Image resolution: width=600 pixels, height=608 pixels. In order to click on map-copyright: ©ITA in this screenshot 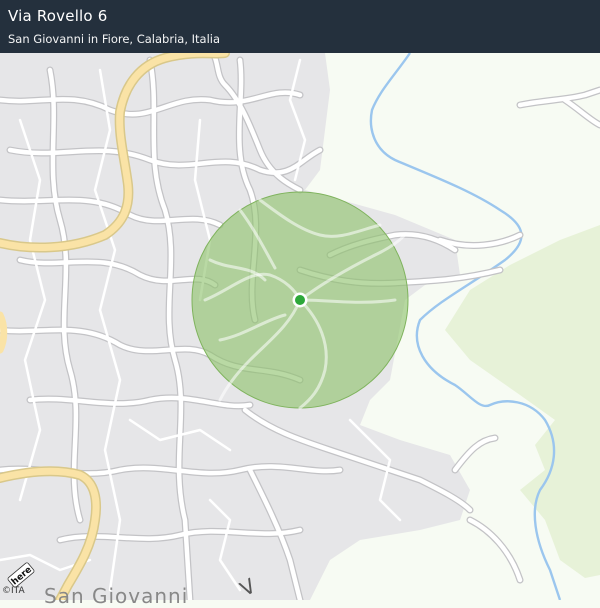, I will do `click(13, 591)`.